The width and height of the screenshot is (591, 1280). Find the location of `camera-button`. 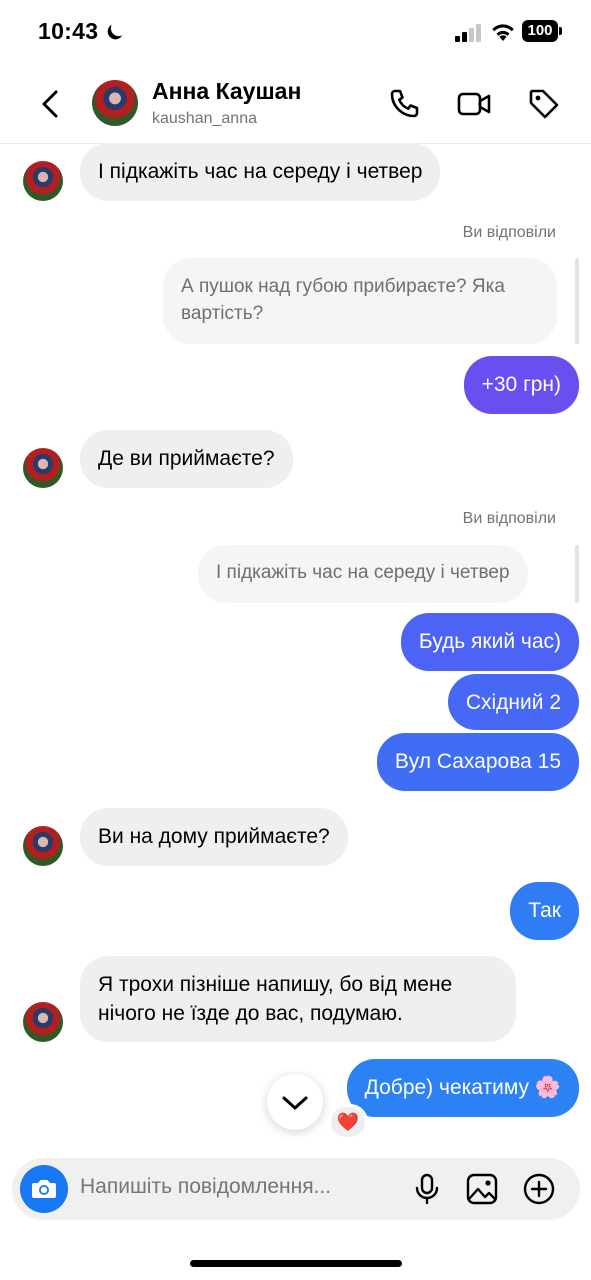

camera-button is located at coordinates (44, 1189).